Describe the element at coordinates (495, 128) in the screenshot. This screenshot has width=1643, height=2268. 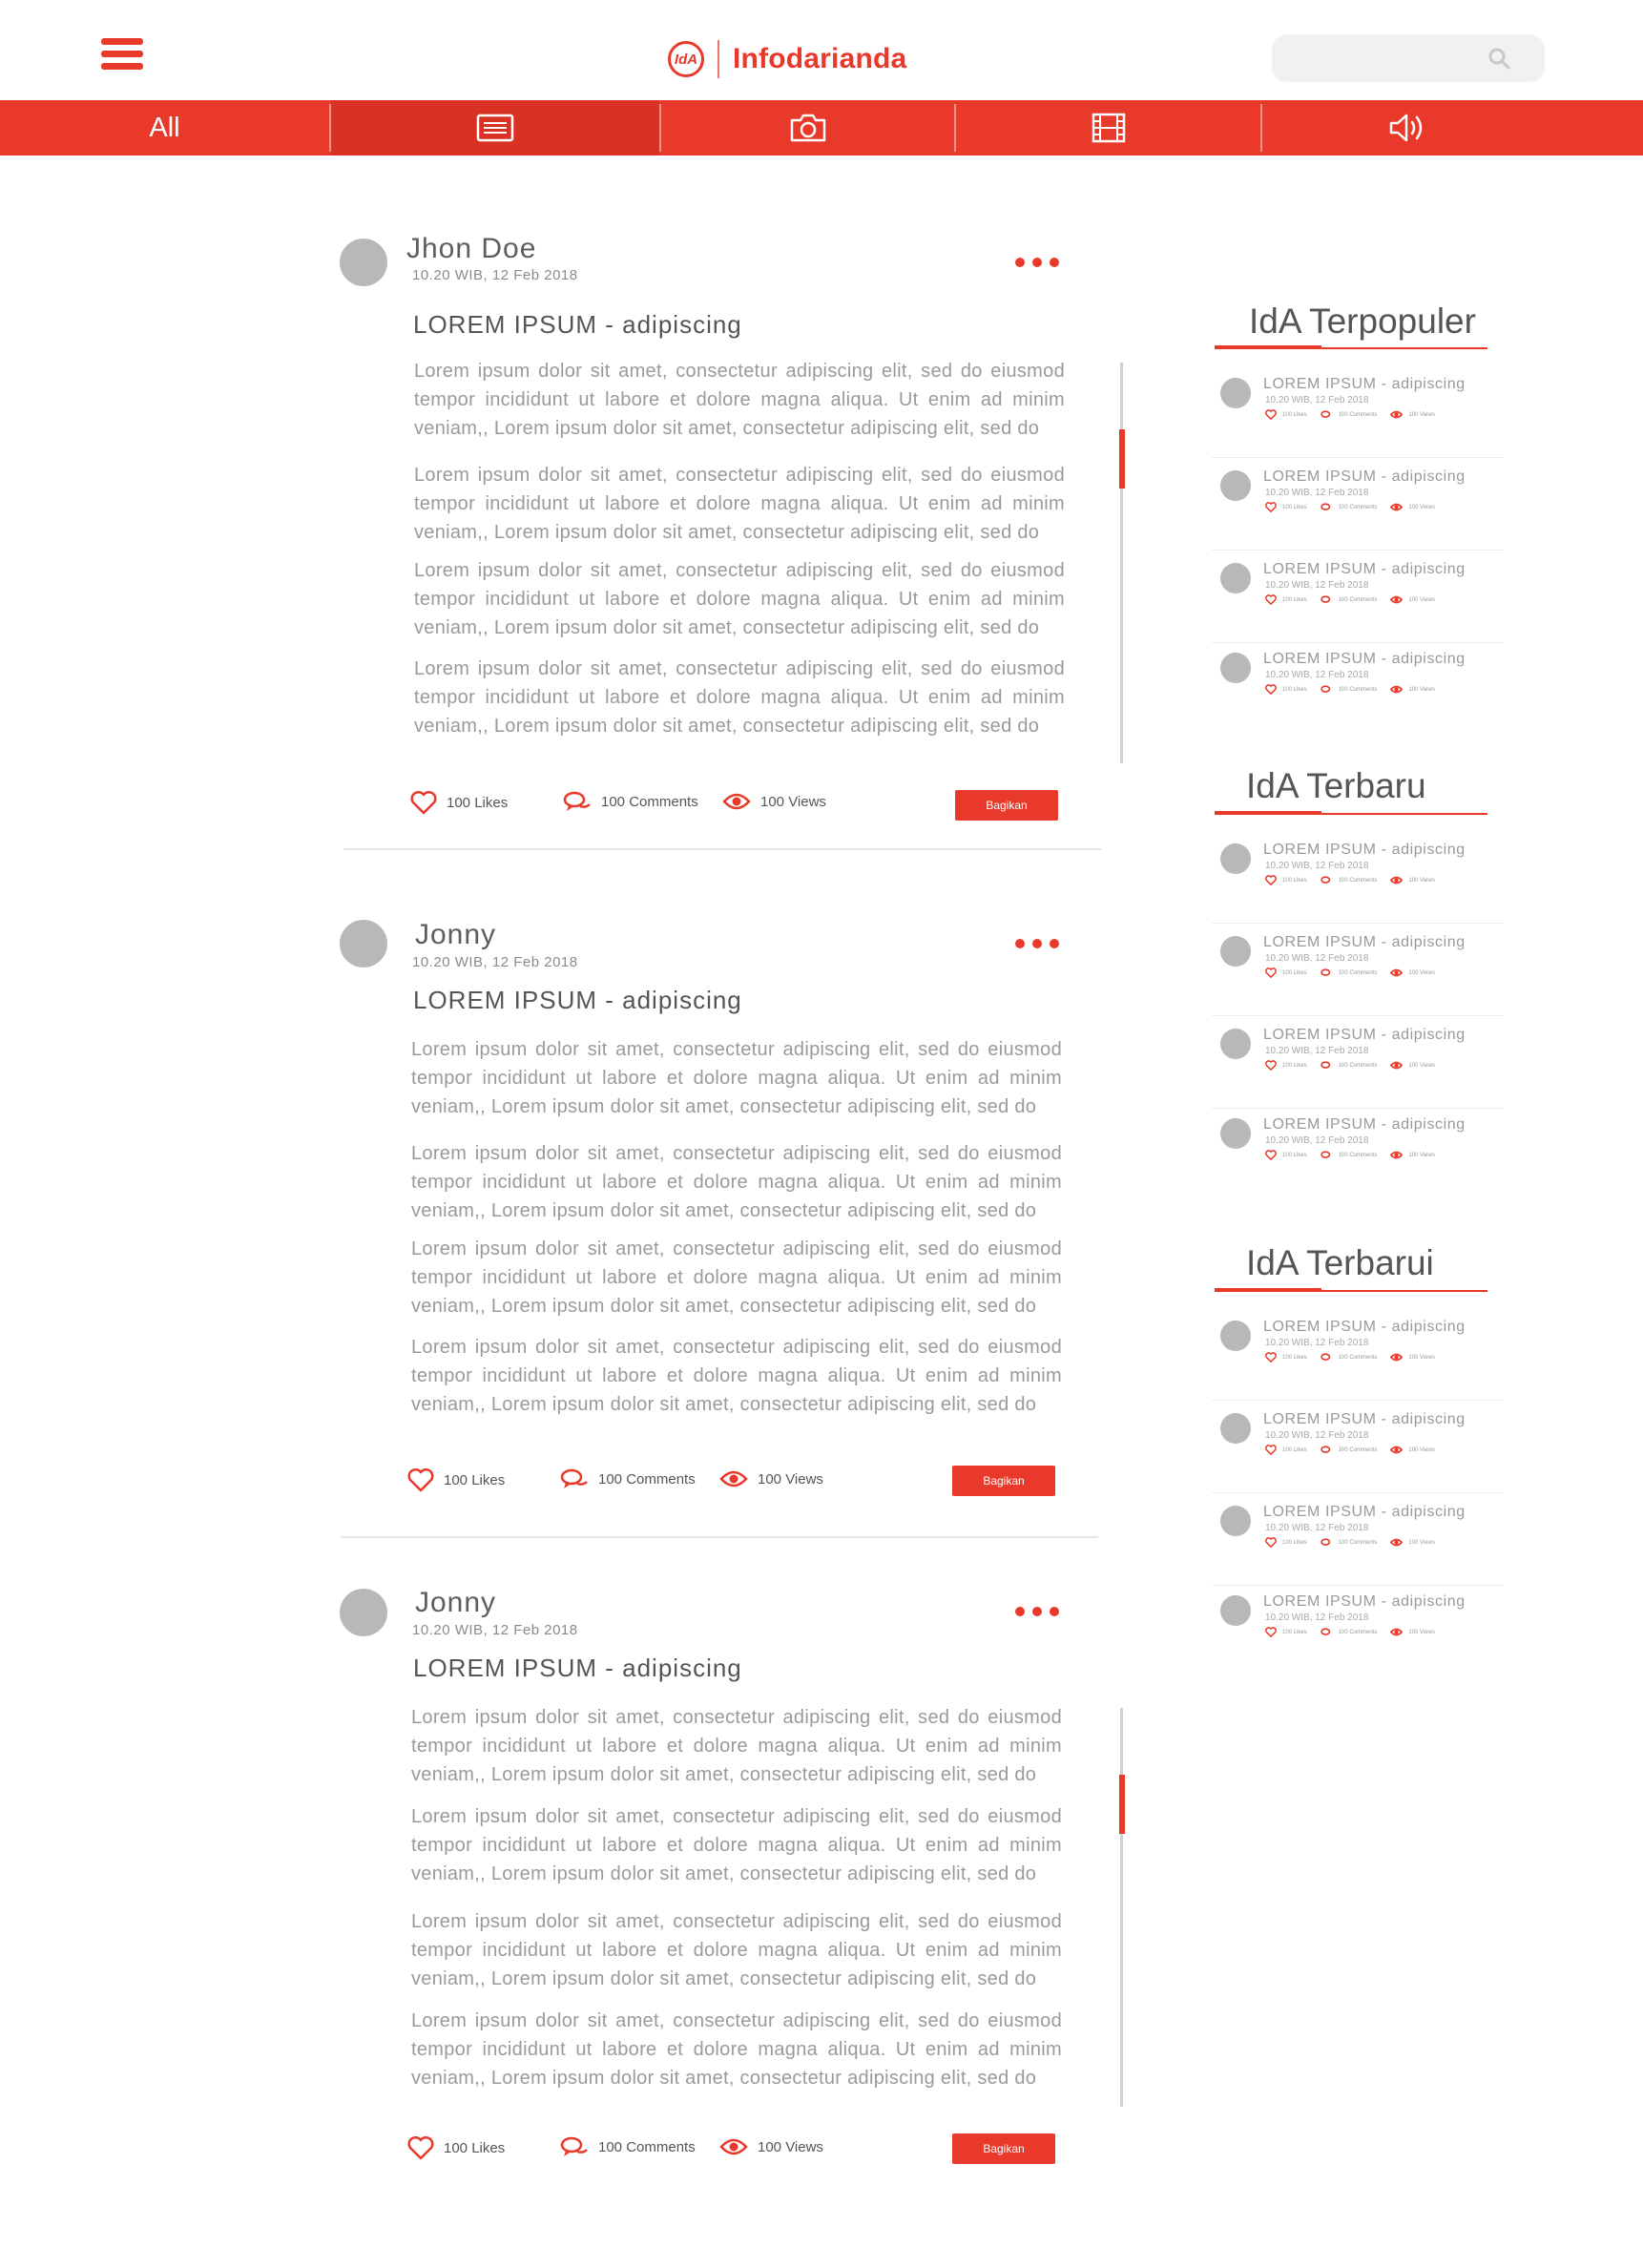
I see `tab-articles` at that location.